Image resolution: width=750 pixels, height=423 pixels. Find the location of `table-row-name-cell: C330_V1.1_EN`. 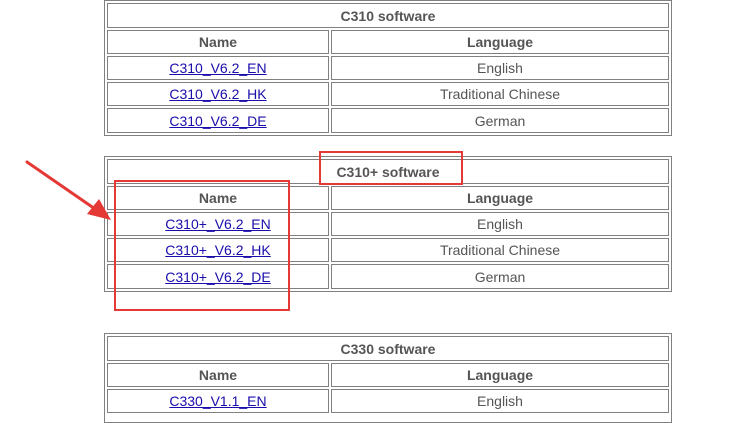

table-row-name-cell: C330_V1.1_EN is located at coordinates (218, 401).